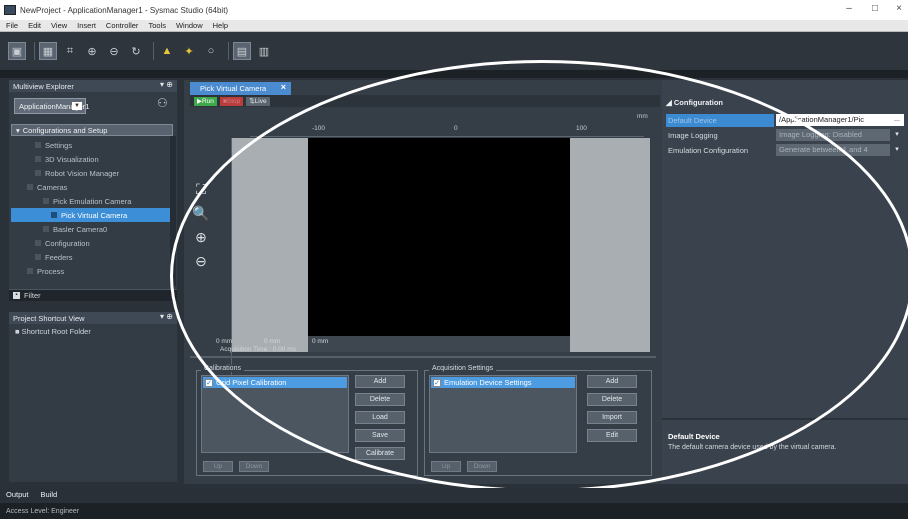  I want to click on acquisition-up-button: Up, so click(446, 466).